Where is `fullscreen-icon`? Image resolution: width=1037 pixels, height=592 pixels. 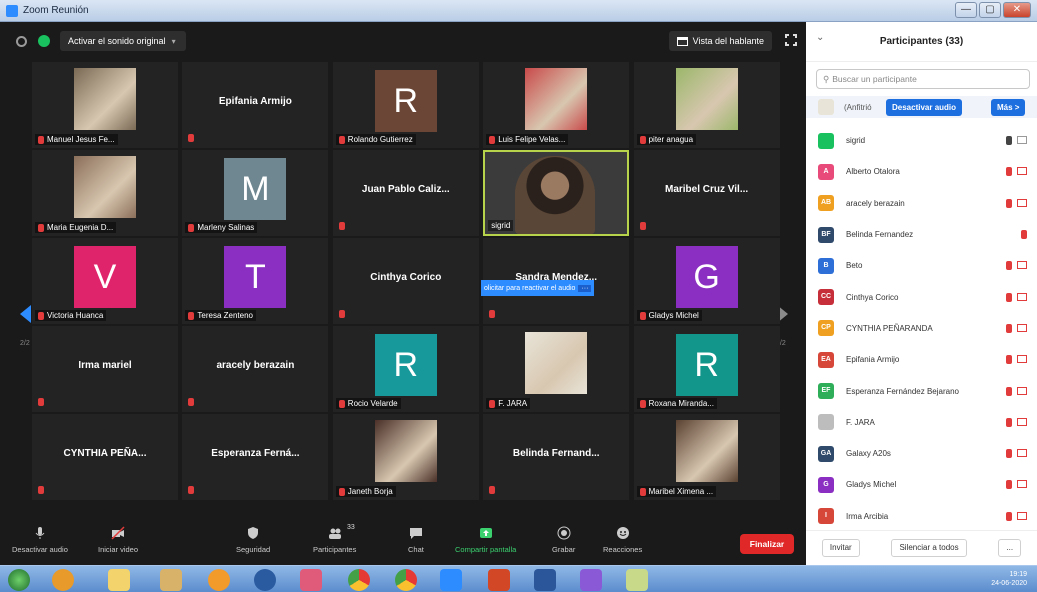
fullscreen-icon is located at coordinates (791, 40).